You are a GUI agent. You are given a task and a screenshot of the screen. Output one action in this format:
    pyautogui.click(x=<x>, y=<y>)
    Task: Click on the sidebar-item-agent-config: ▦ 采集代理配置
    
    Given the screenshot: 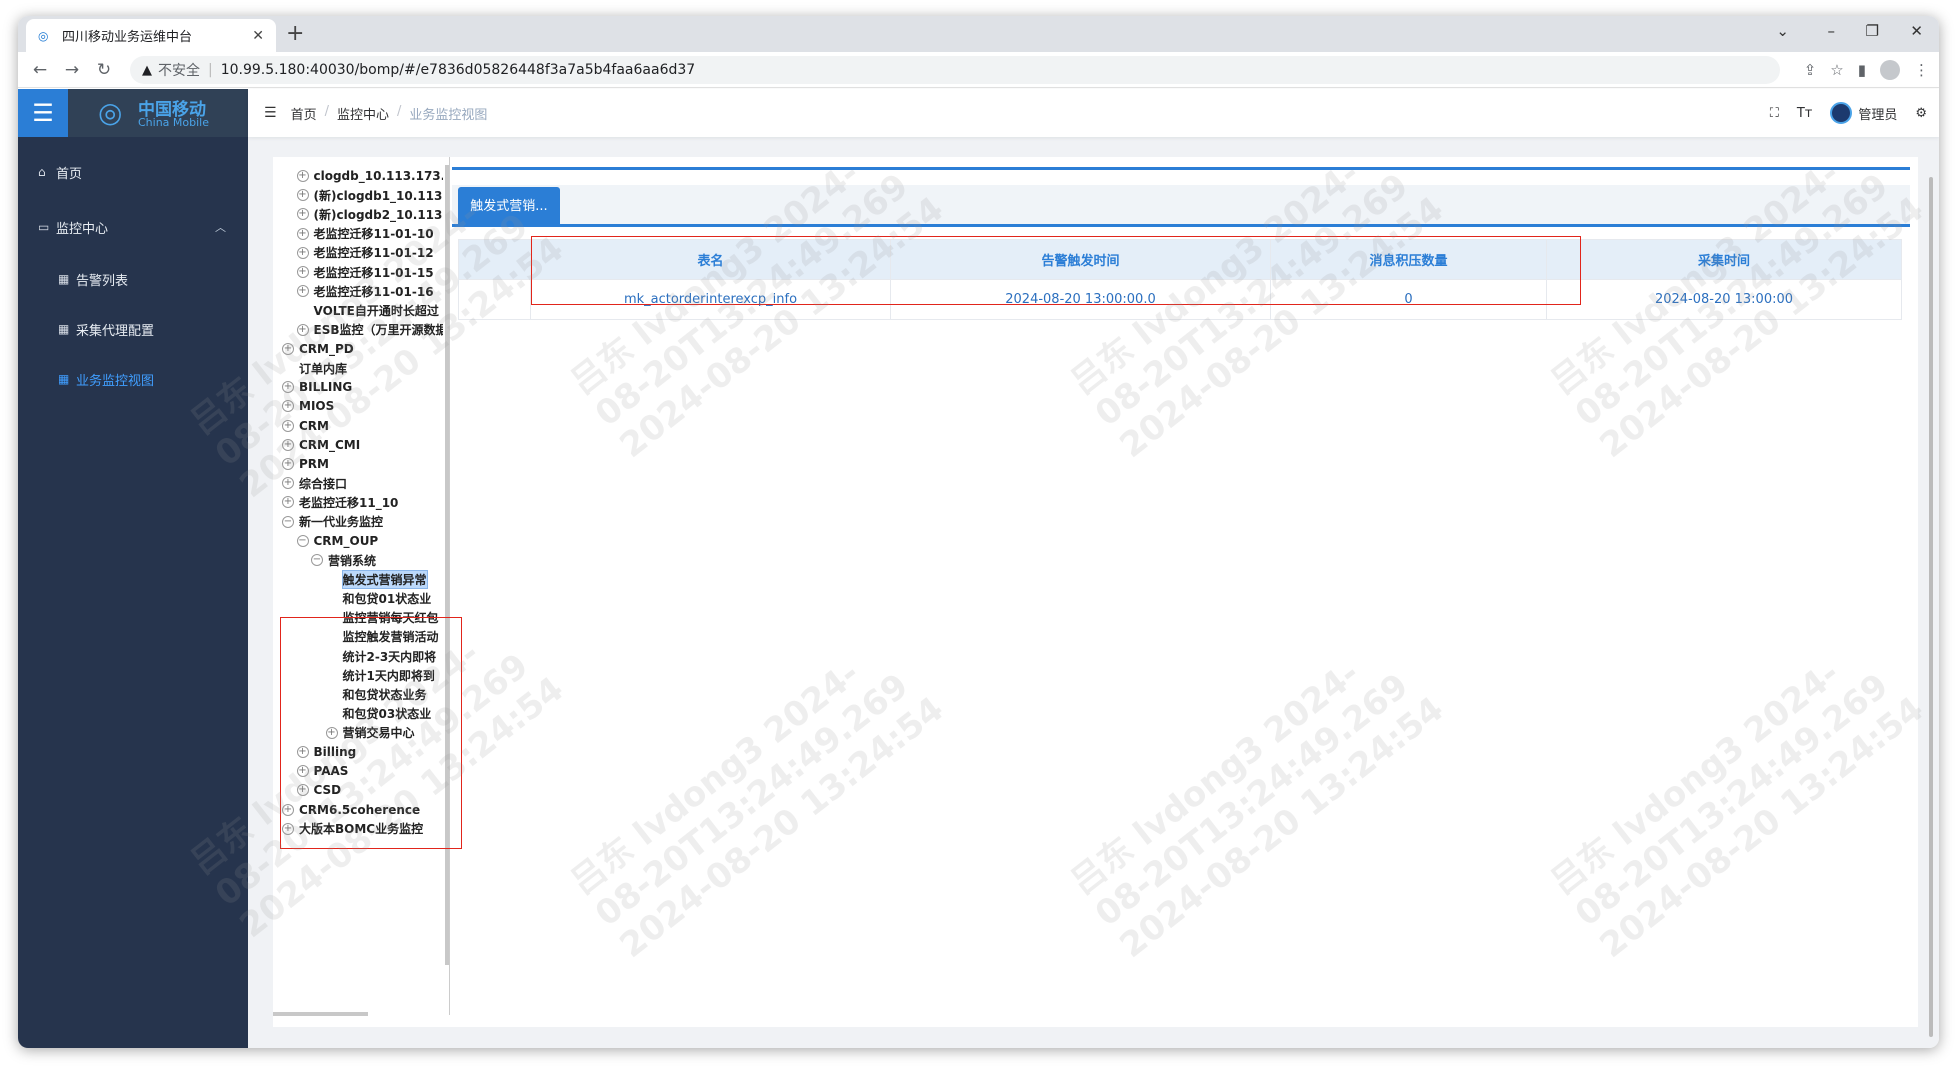 What is the action you would take?
    pyautogui.click(x=133, y=329)
    